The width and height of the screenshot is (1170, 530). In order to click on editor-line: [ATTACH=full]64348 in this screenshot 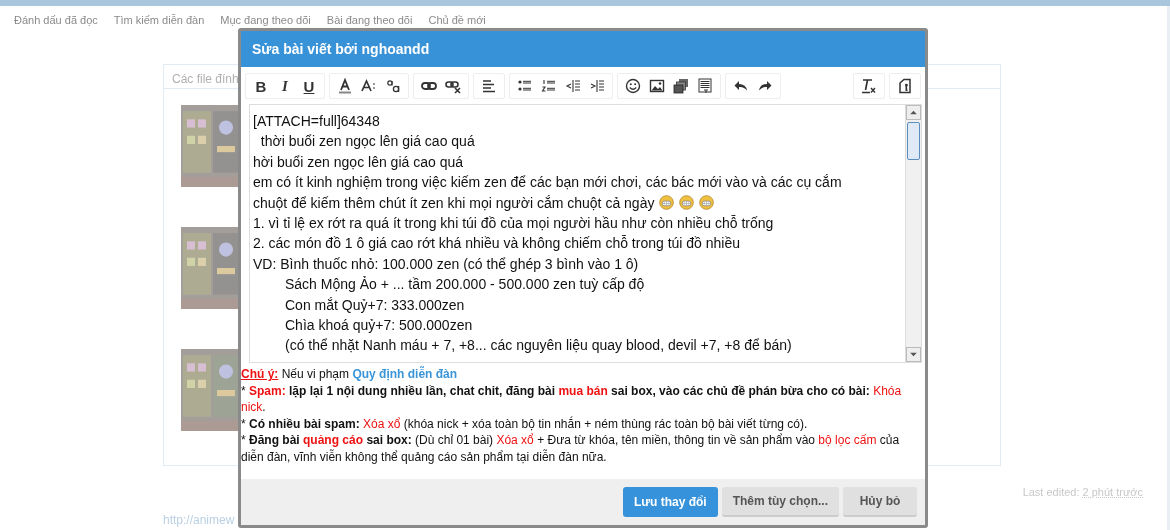, I will do `click(317, 121)`.